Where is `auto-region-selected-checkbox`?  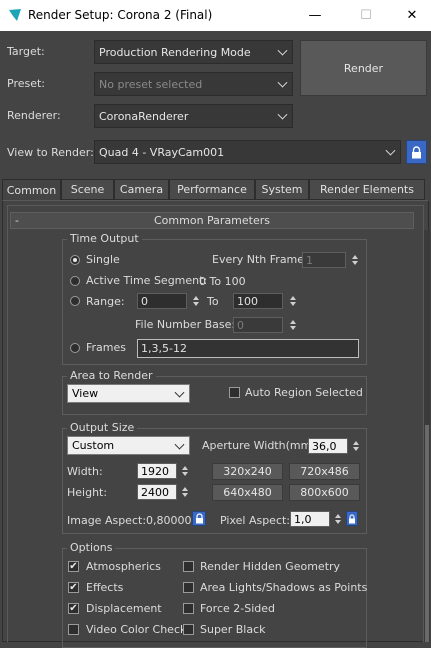
auto-region-selected-checkbox is located at coordinates (234, 392).